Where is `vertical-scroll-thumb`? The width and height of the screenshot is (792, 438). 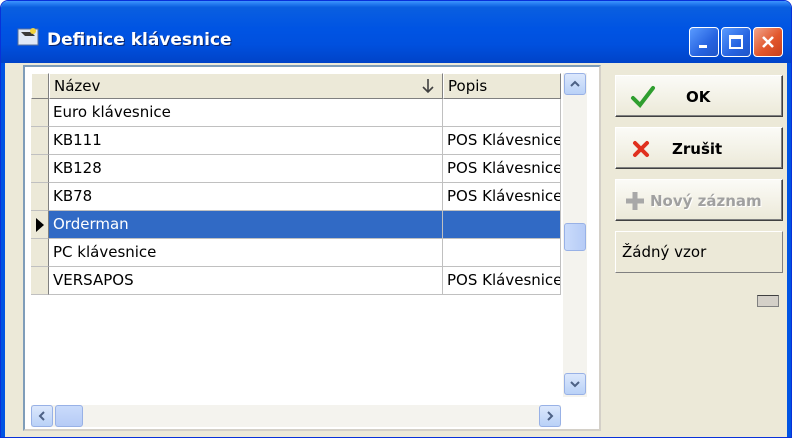 vertical-scroll-thumb is located at coordinates (575, 237).